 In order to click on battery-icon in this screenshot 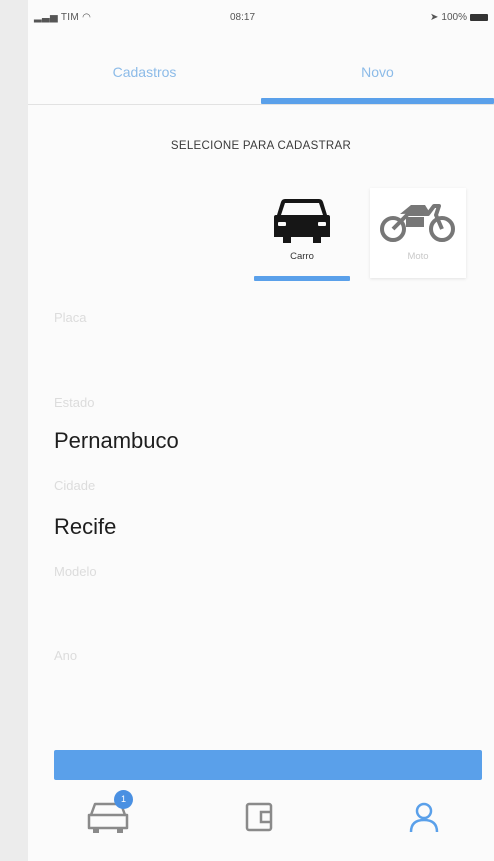, I will do `click(479, 17)`.